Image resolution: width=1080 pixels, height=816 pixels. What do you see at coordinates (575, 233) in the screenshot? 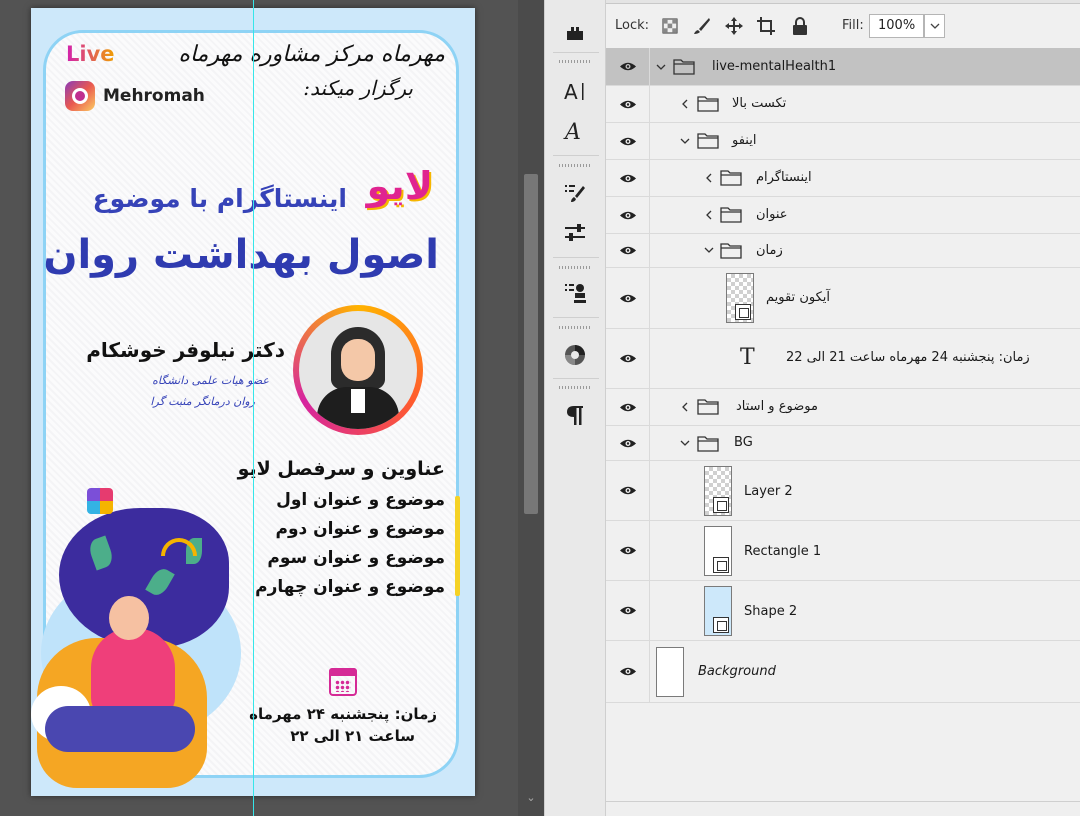
I see `adjustments-icon` at bounding box center [575, 233].